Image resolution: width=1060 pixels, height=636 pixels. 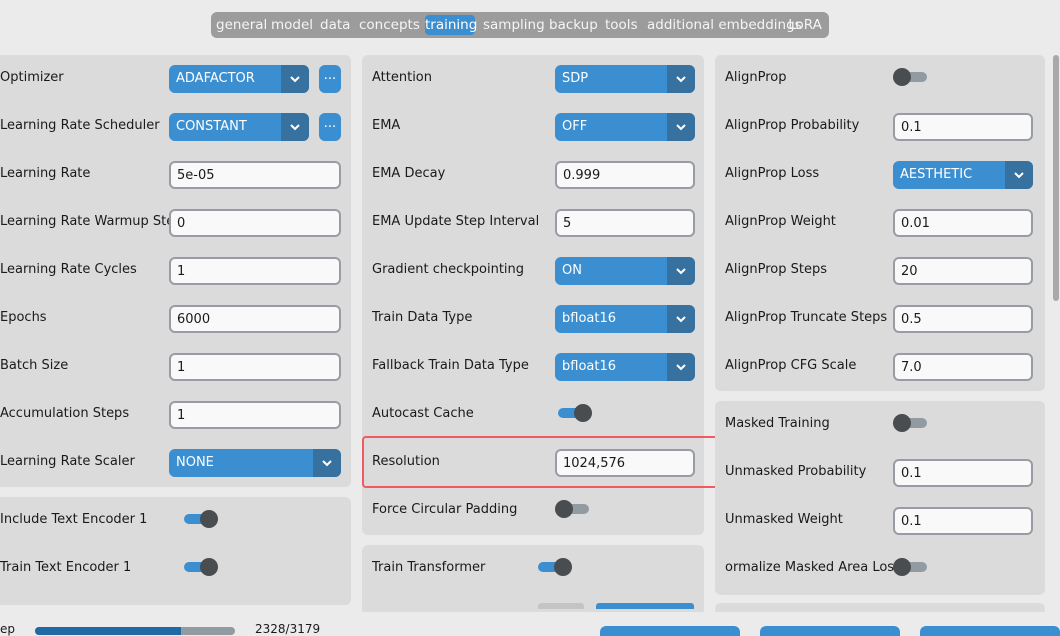 What do you see at coordinates (1055, 329) in the screenshot?
I see `scrollbar` at bounding box center [1055, 329].